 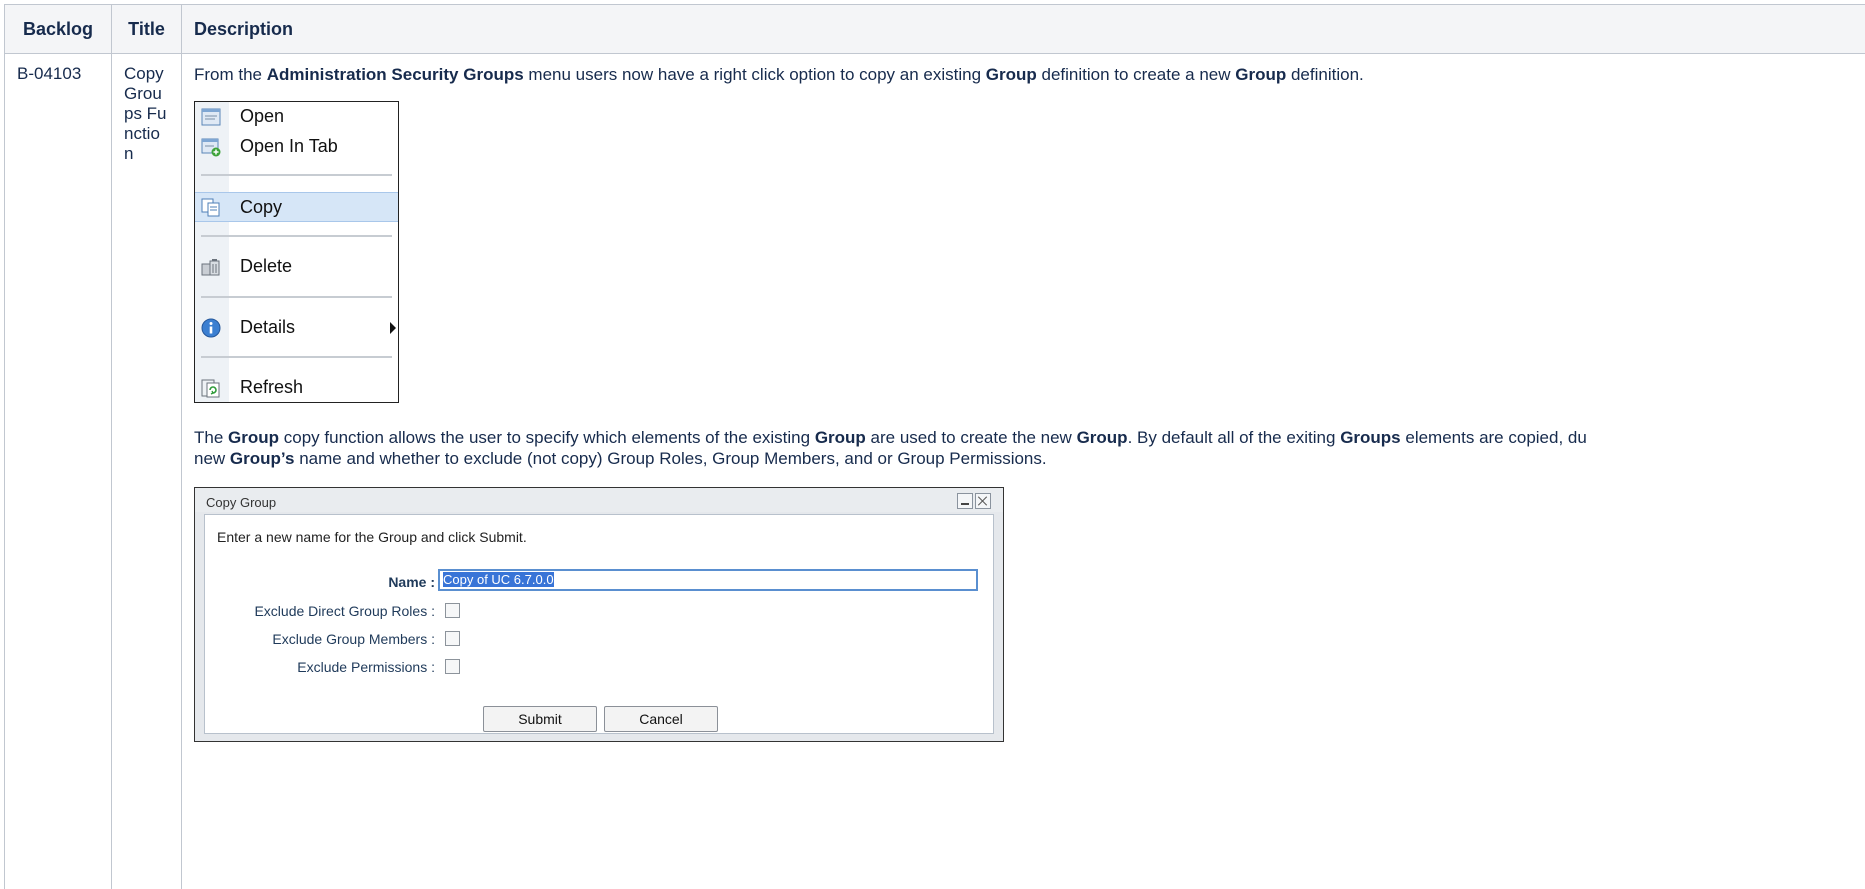 What do you see at coordinates (296, 117) in the screenshot?
I see `menu-item-open: Open` at bounding box center [296, 117].